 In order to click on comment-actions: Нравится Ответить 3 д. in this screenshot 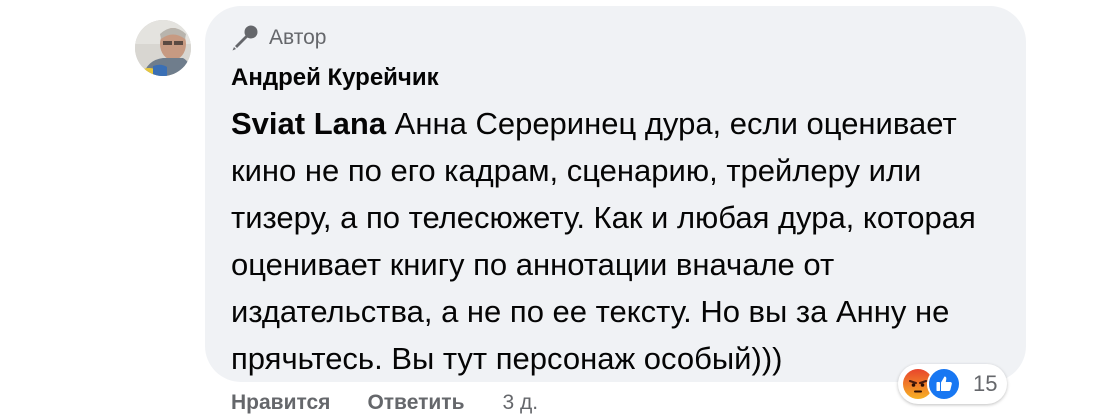, I will do `click(384, 403)`.